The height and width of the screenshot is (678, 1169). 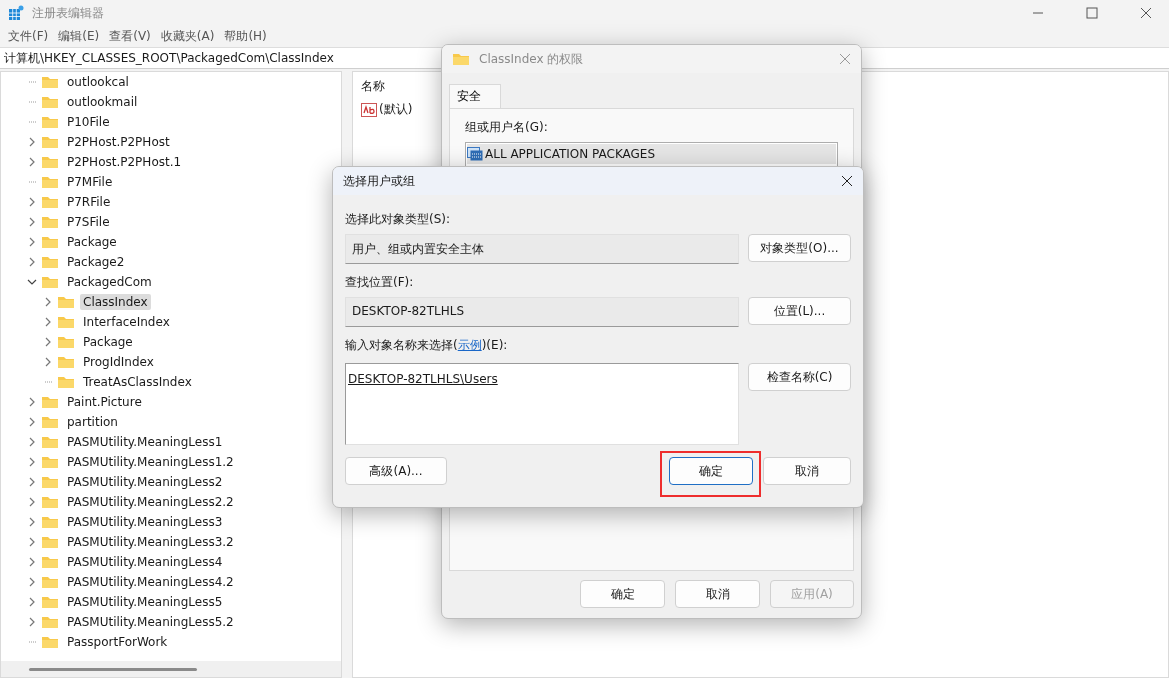 What do you see at coordinates (380, 282) in the screenshot?
I see `field-label: 查找位置(F):` at bounding box center [380, 282].